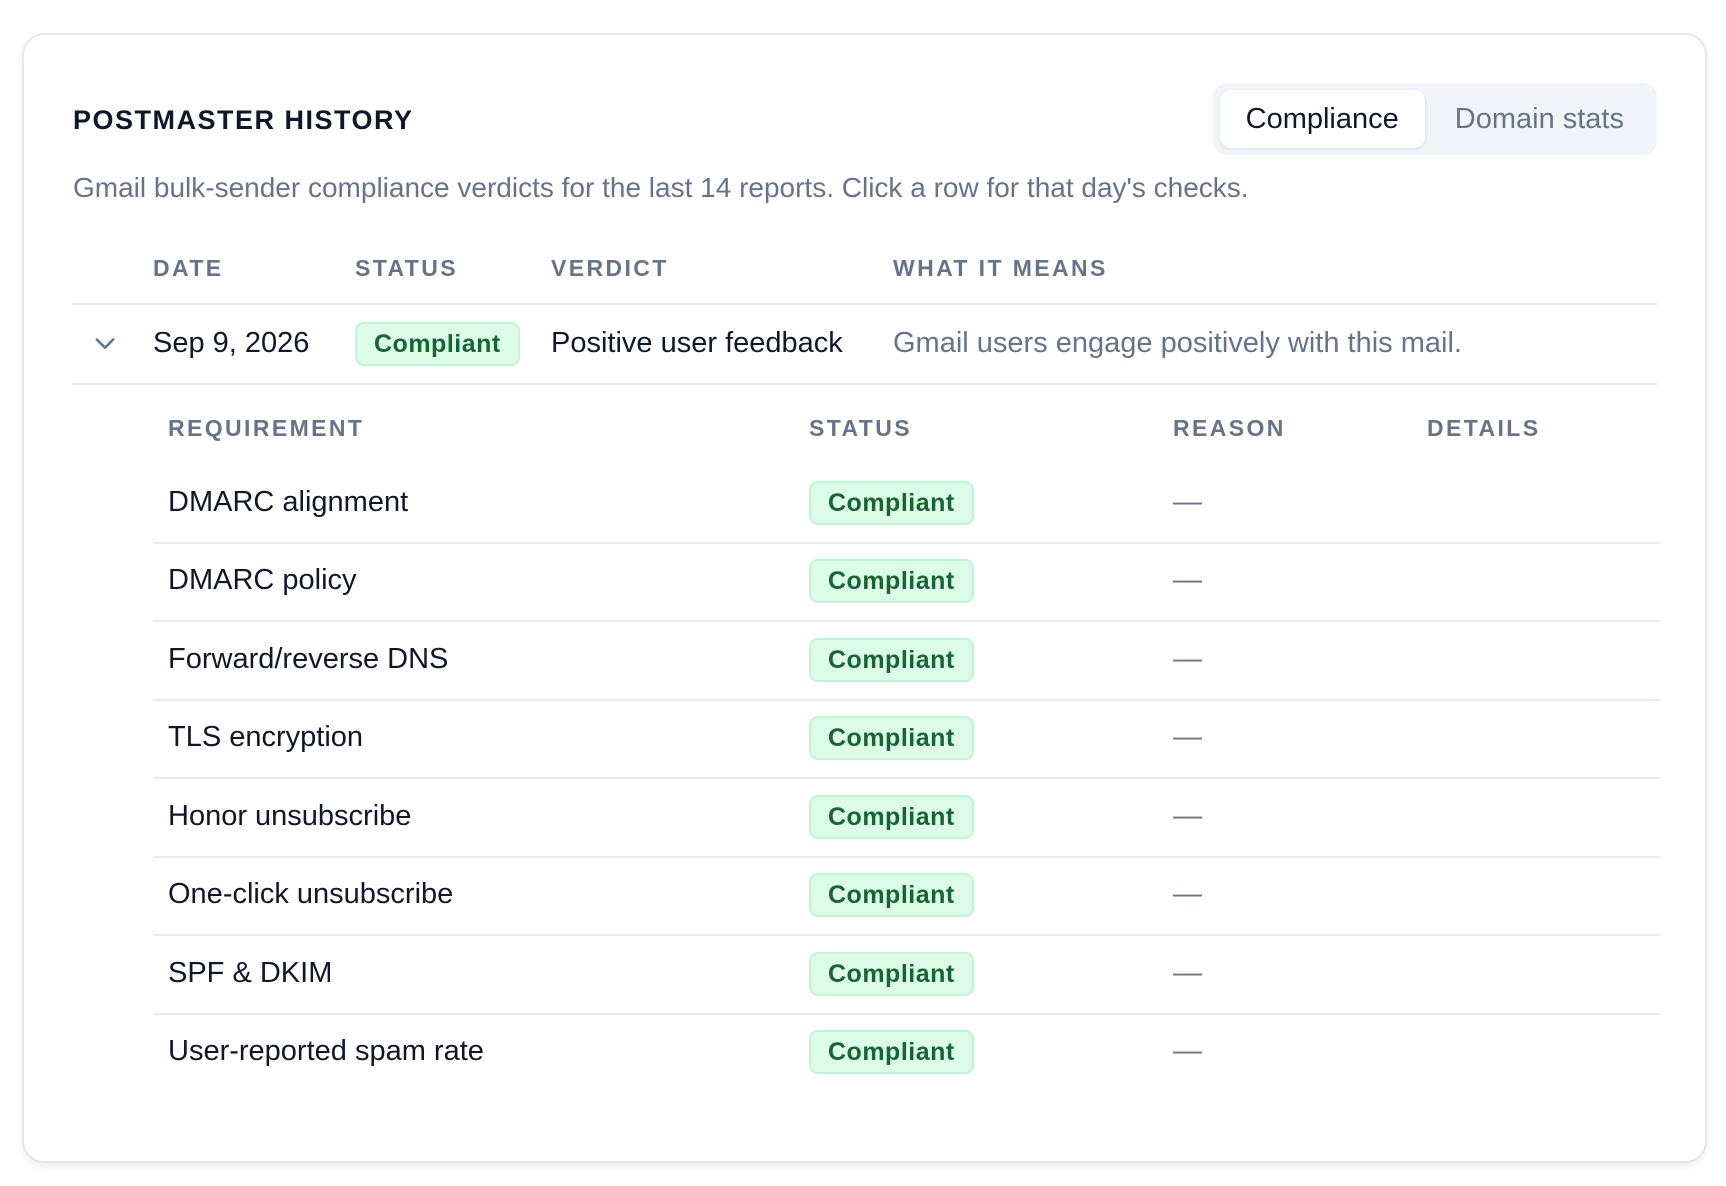 This screenshot has height=1186, width=1726. I want to click on requirement-row: SPF & DKIM Compliant —, so click(906, 976).